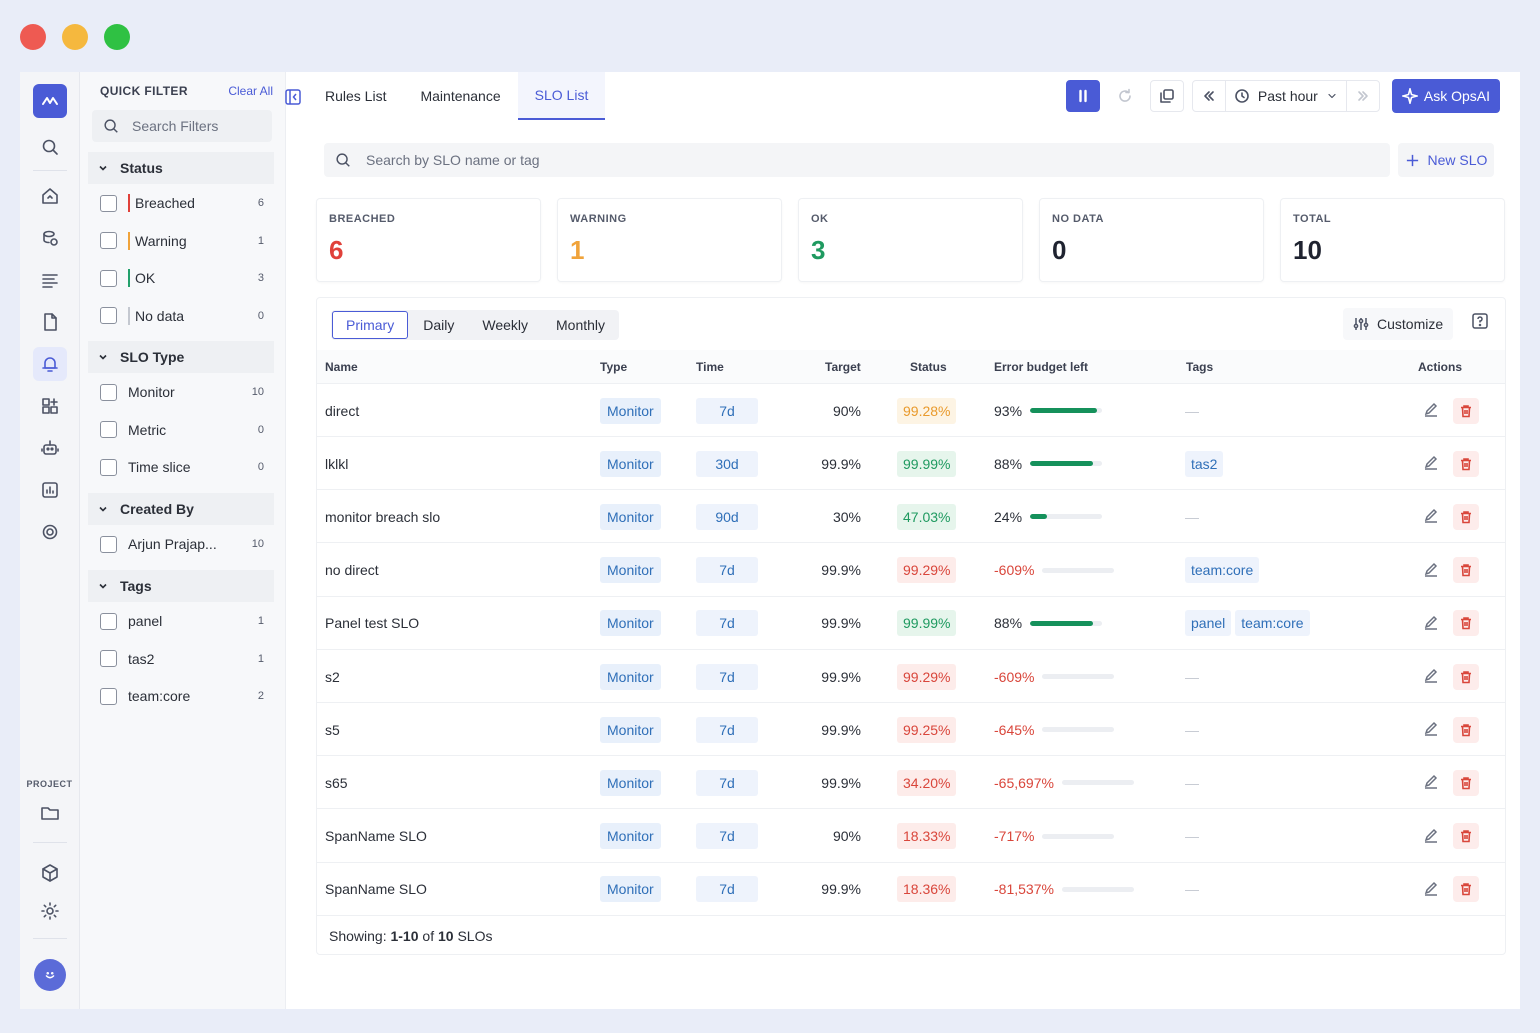 This screenshot has width=1540, height=1033. What do you see at coordinates (372, 623) in the screenshot?
I see `slo-name: Panel test SLO` at bounding box center [372, 623].